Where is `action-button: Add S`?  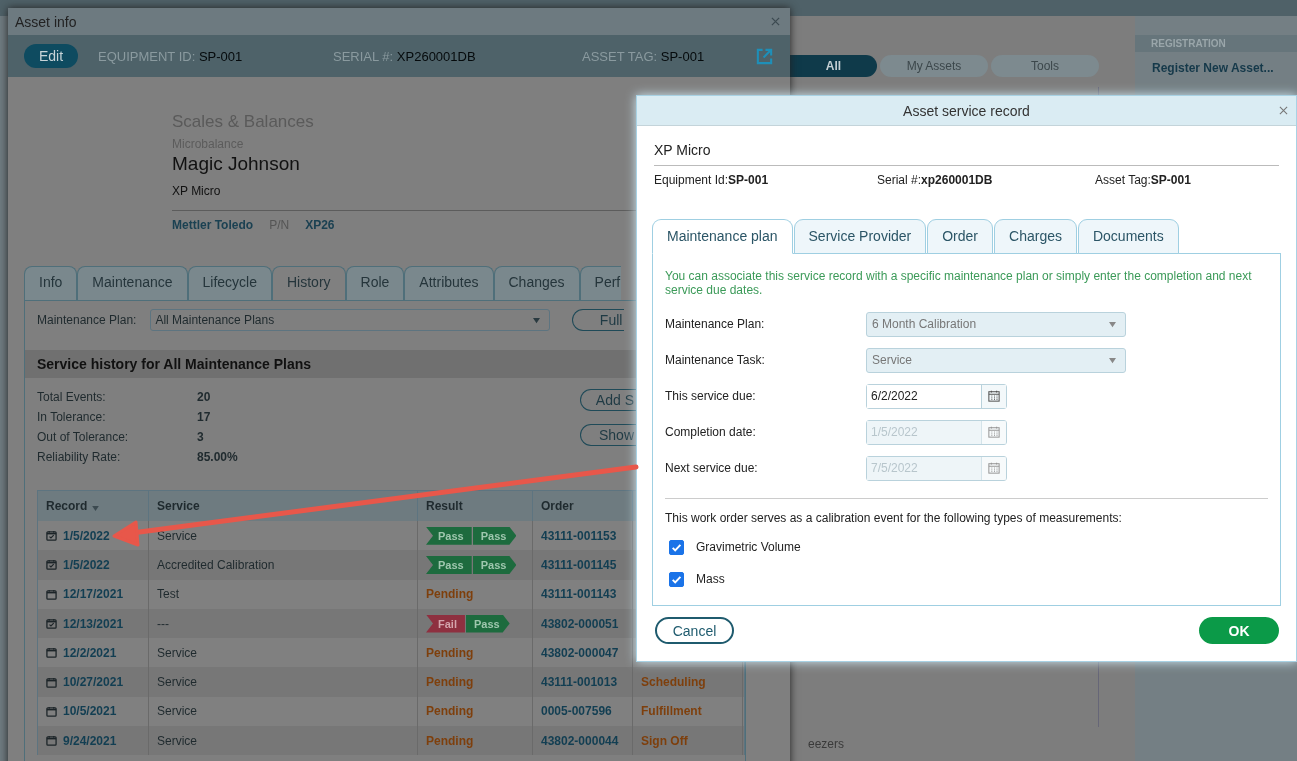 action-button: Add S is located at coordinates (608, 400).